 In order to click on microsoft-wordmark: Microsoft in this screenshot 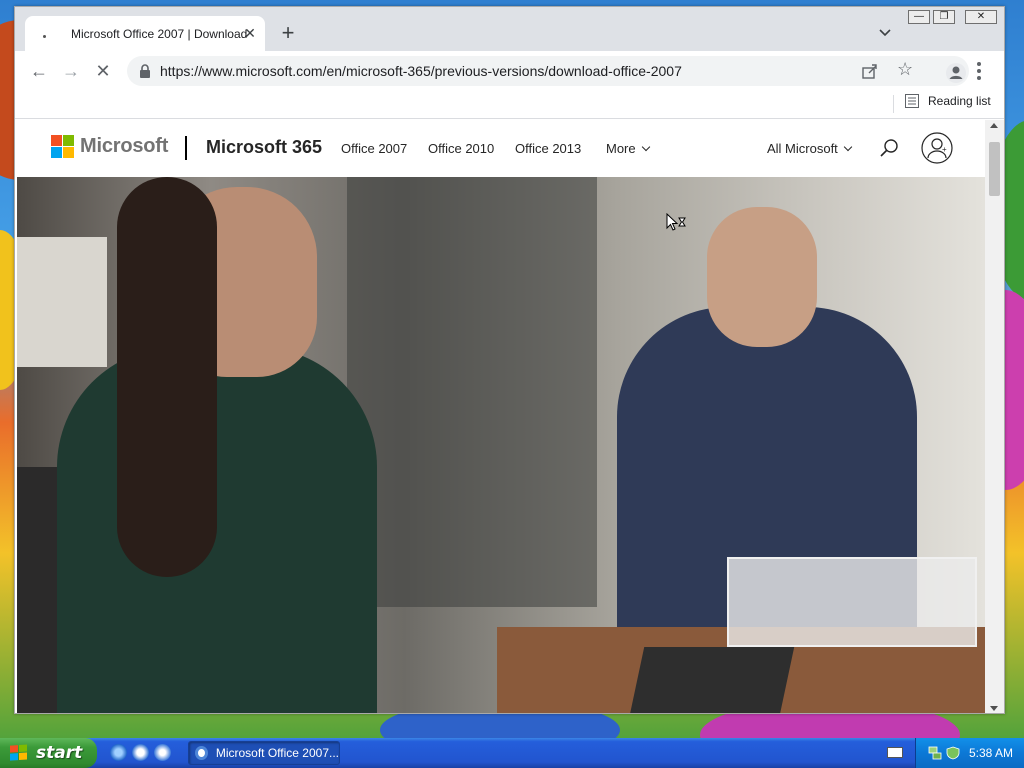, I will do `click(124, 146)`.